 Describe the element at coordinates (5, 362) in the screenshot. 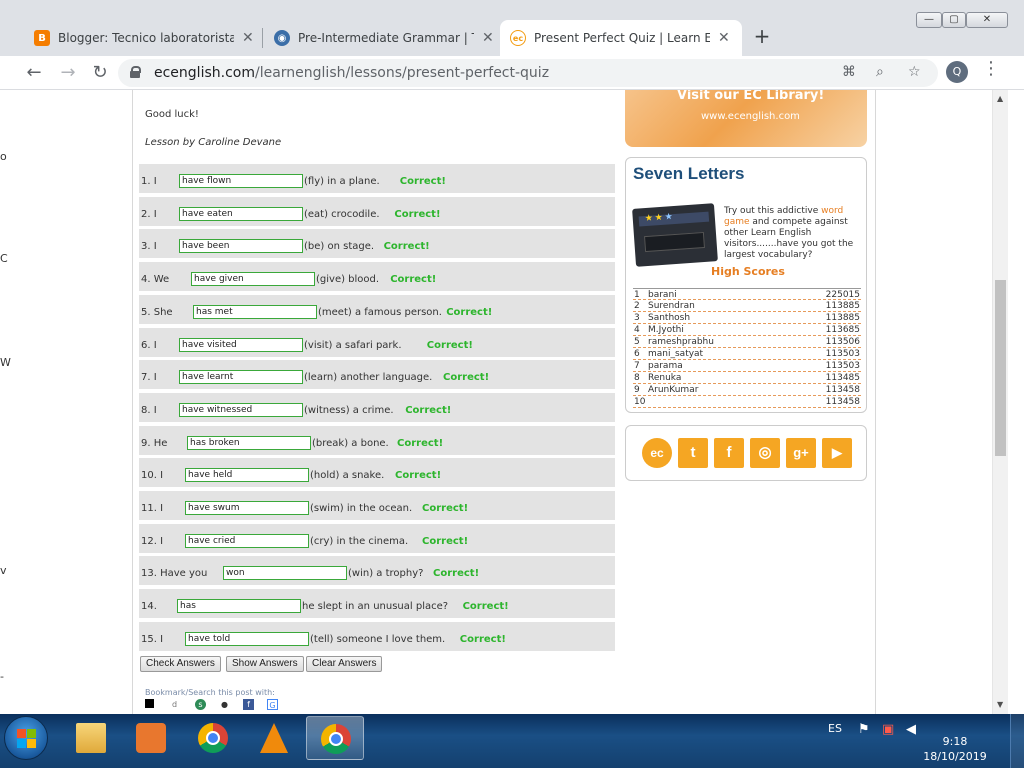

I see `left-edge-text: W` at that location.